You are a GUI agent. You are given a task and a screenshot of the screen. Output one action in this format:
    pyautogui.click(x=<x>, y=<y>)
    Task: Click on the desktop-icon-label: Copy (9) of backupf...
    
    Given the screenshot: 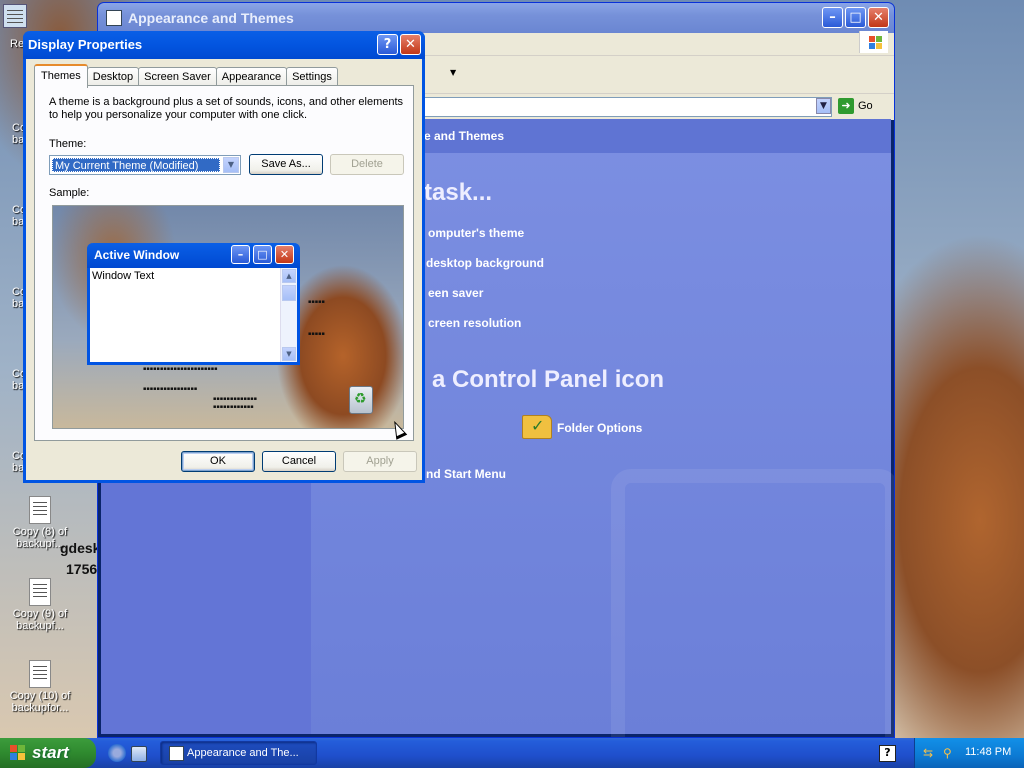 What is the action you would take?
    pyautogui.click(x=40, y=620)
    